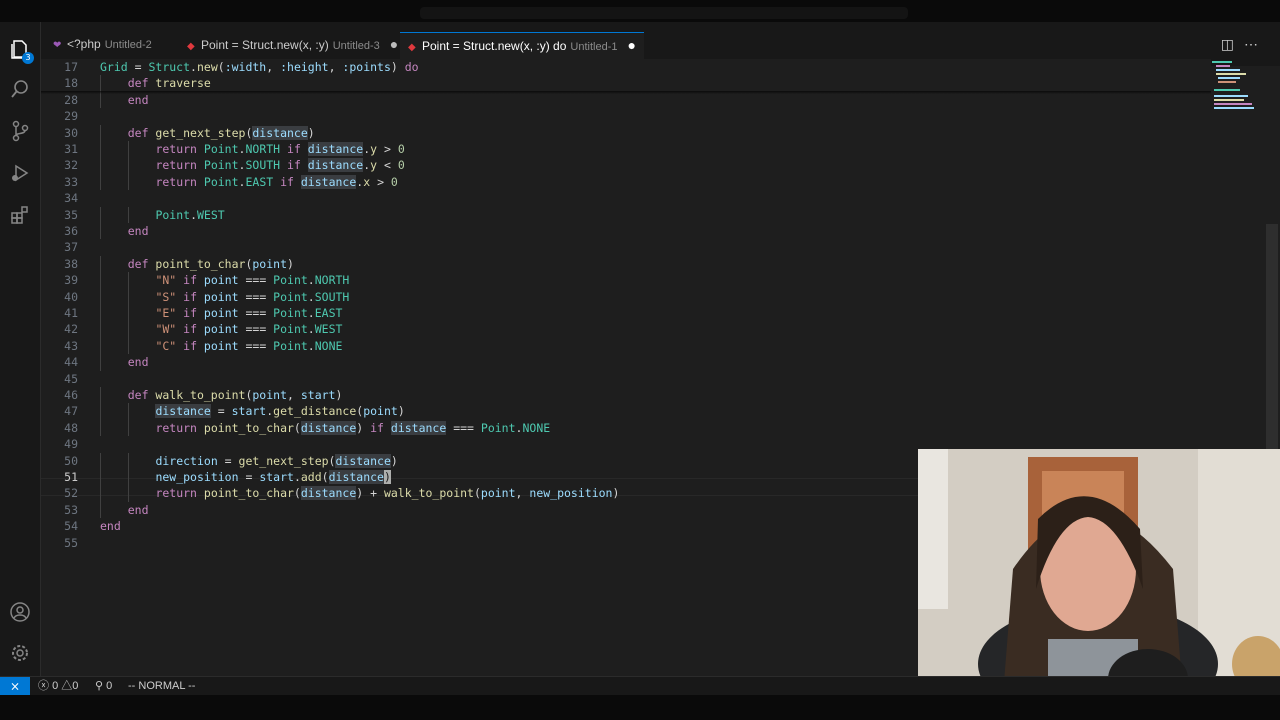 The height and width of the screenshot is (720, 1280). Describe the element at coordinates (626, 379) in the screenshot. I see `code-line: 45` at that location.